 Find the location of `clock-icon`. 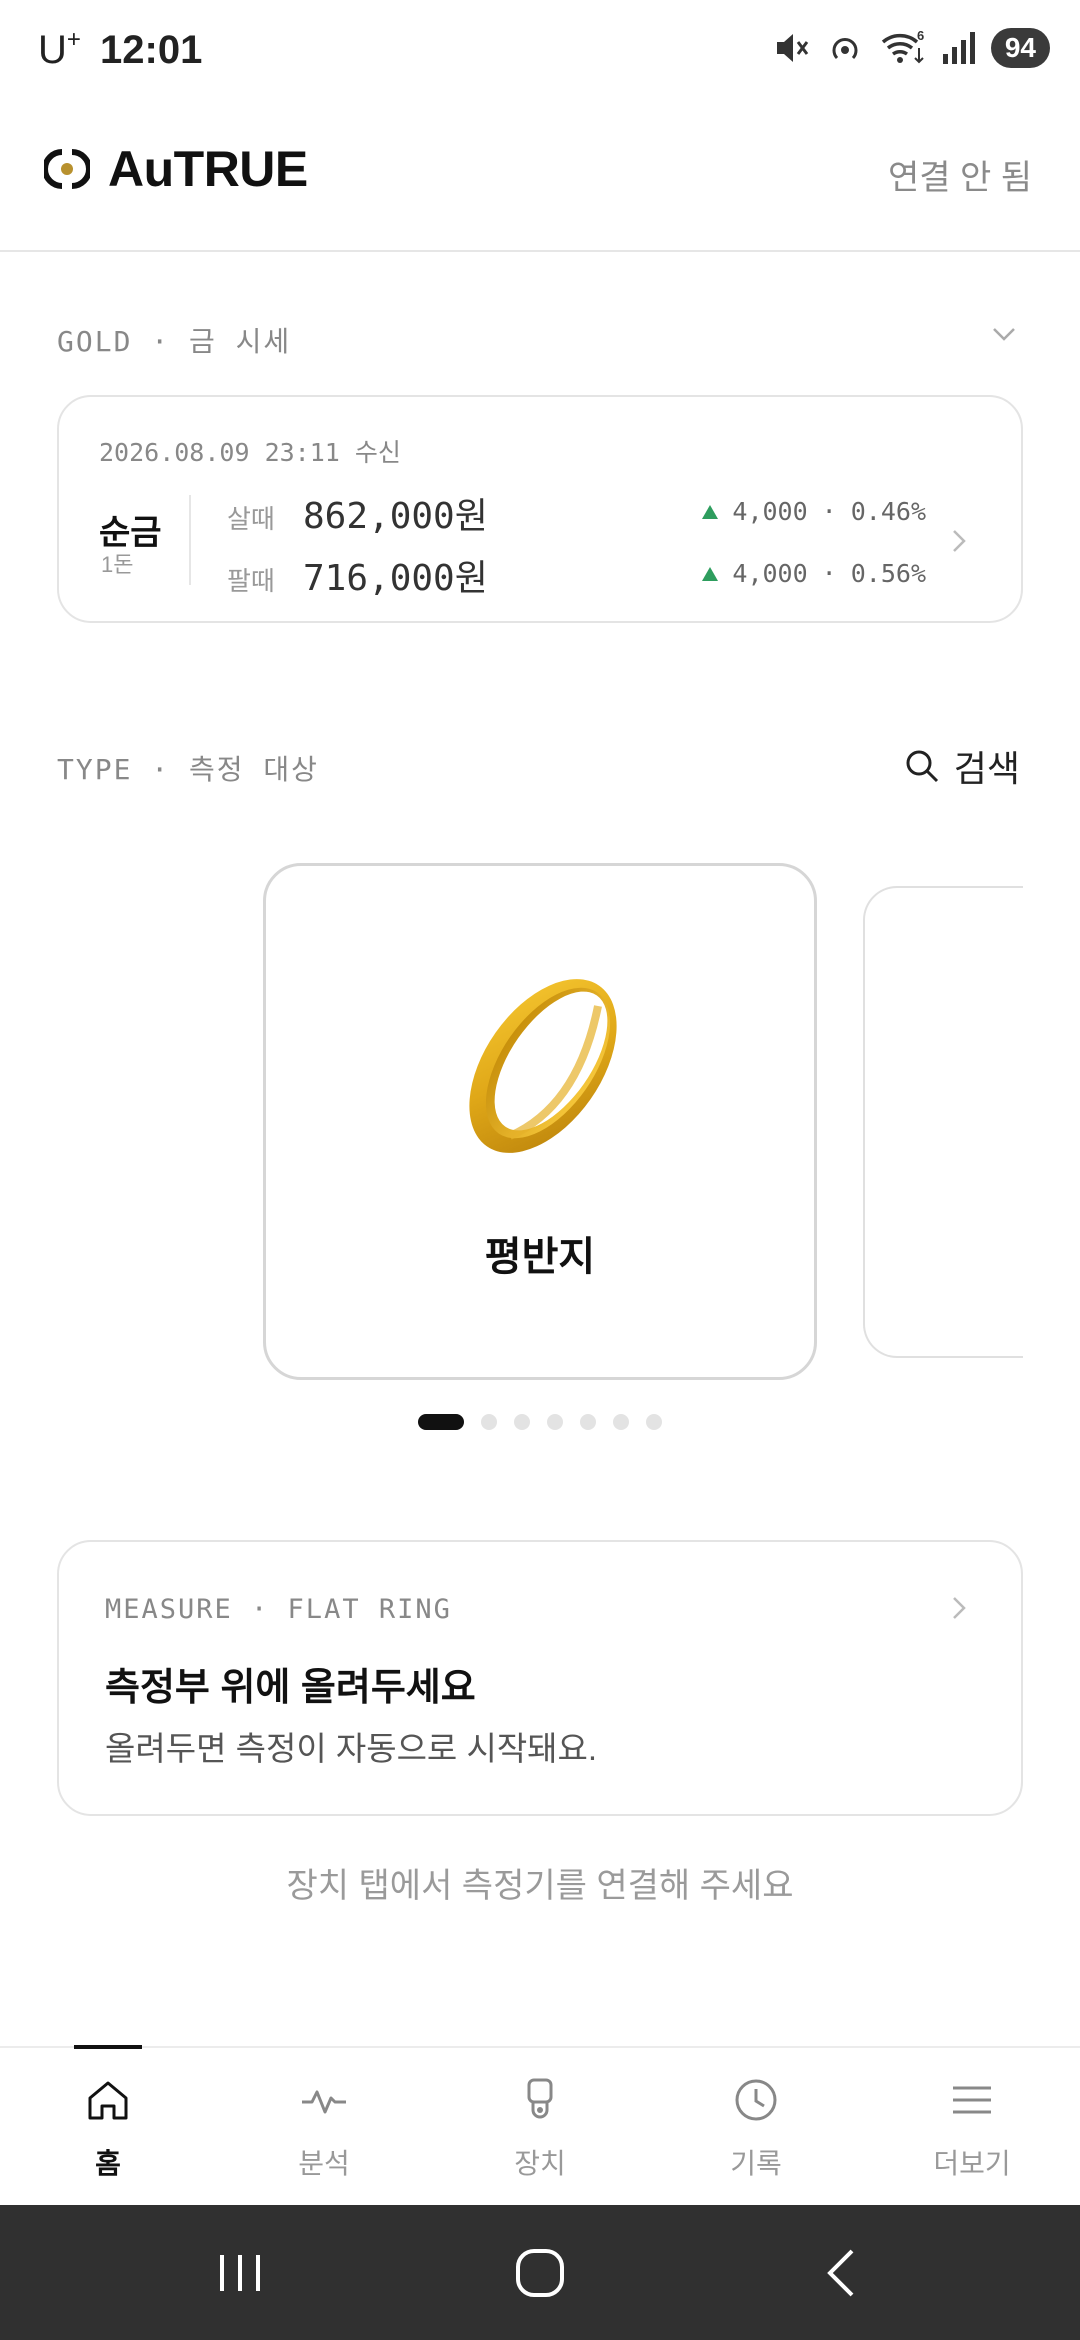

clock-icon is located at coordinates (756, 2100).